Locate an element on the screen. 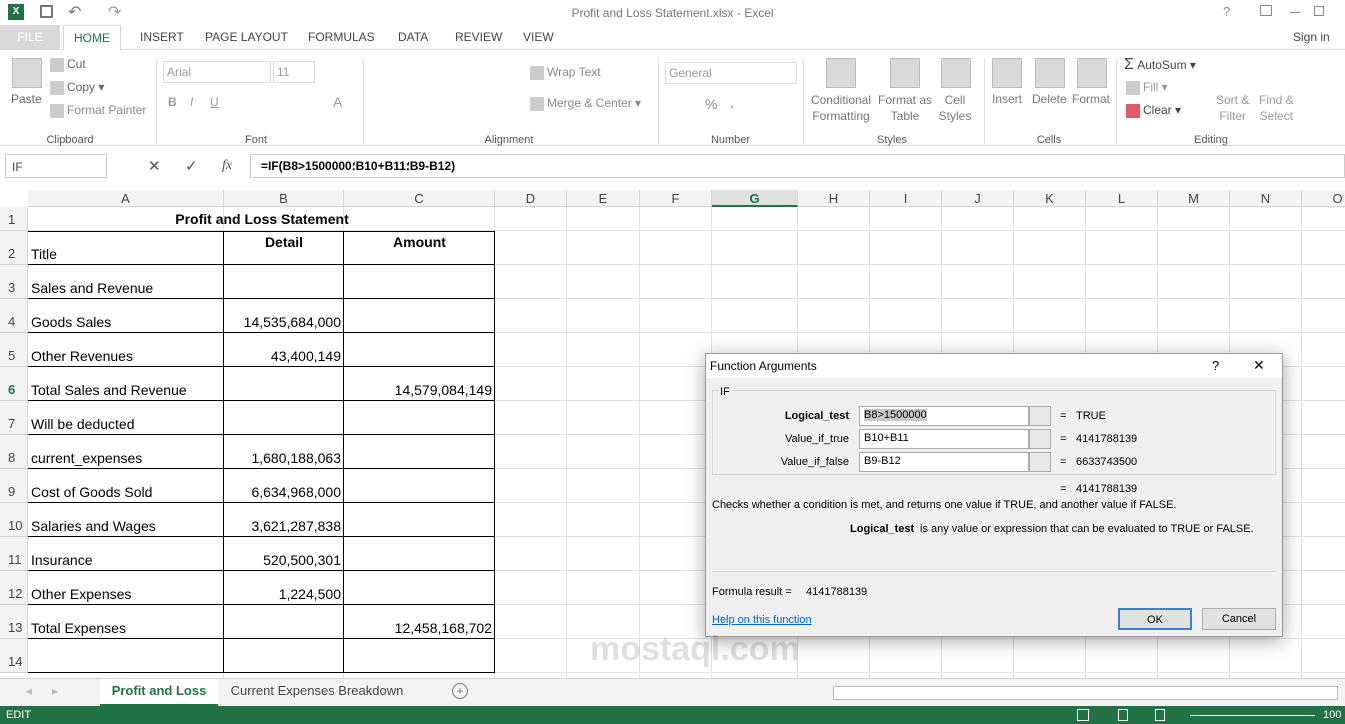  dialog-help-button: ? is located at coordinates (1215, 365).